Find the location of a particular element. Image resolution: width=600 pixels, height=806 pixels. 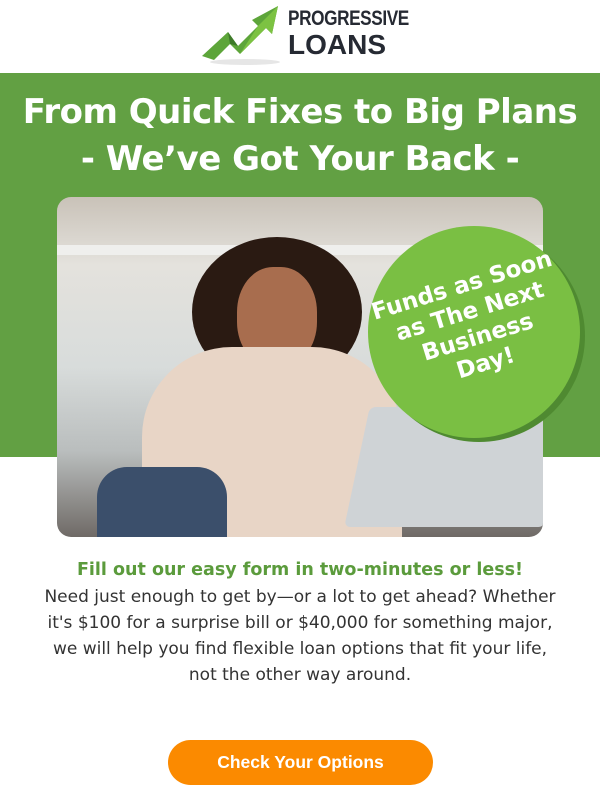

logo: PROGRESSIVE LOANS is located at coordinates (305, 35).